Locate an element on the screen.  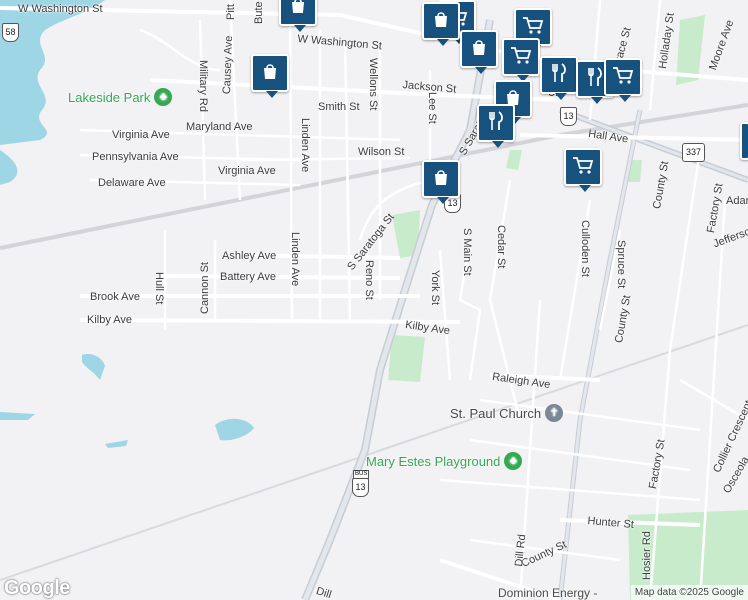
poi-st-paul-church: St. Paul Church ✝ is located at coordinates (507, 413).